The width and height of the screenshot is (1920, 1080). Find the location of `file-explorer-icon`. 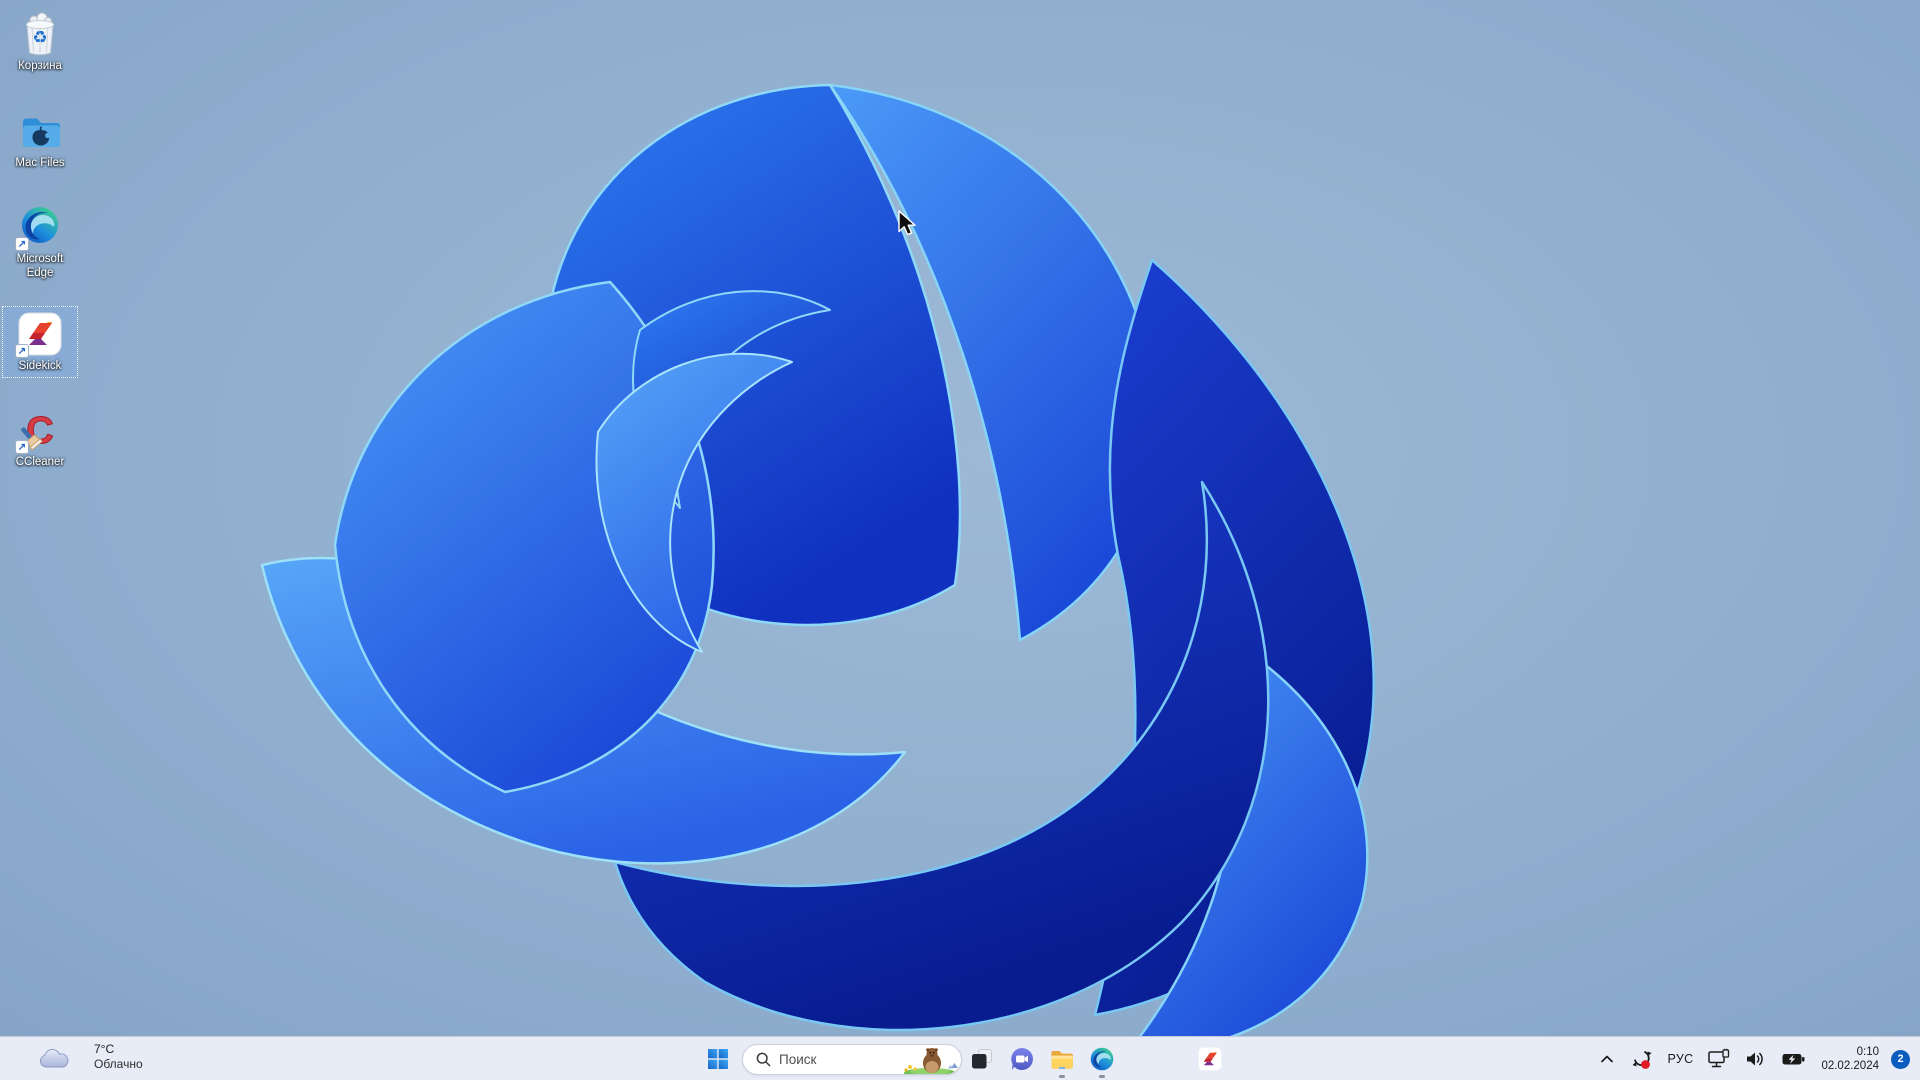

file-explorer-icon is located at coordinates (1062, 1060).